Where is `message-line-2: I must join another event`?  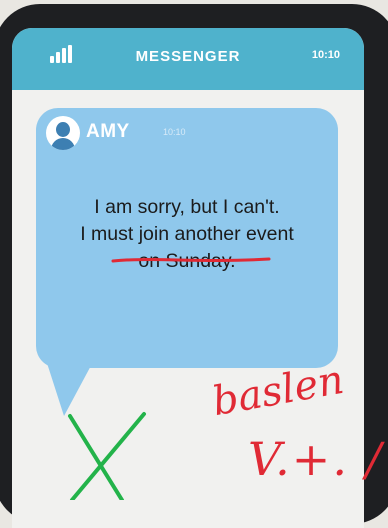 message-line-2: I must join another event is located at coordinates (187, 234).